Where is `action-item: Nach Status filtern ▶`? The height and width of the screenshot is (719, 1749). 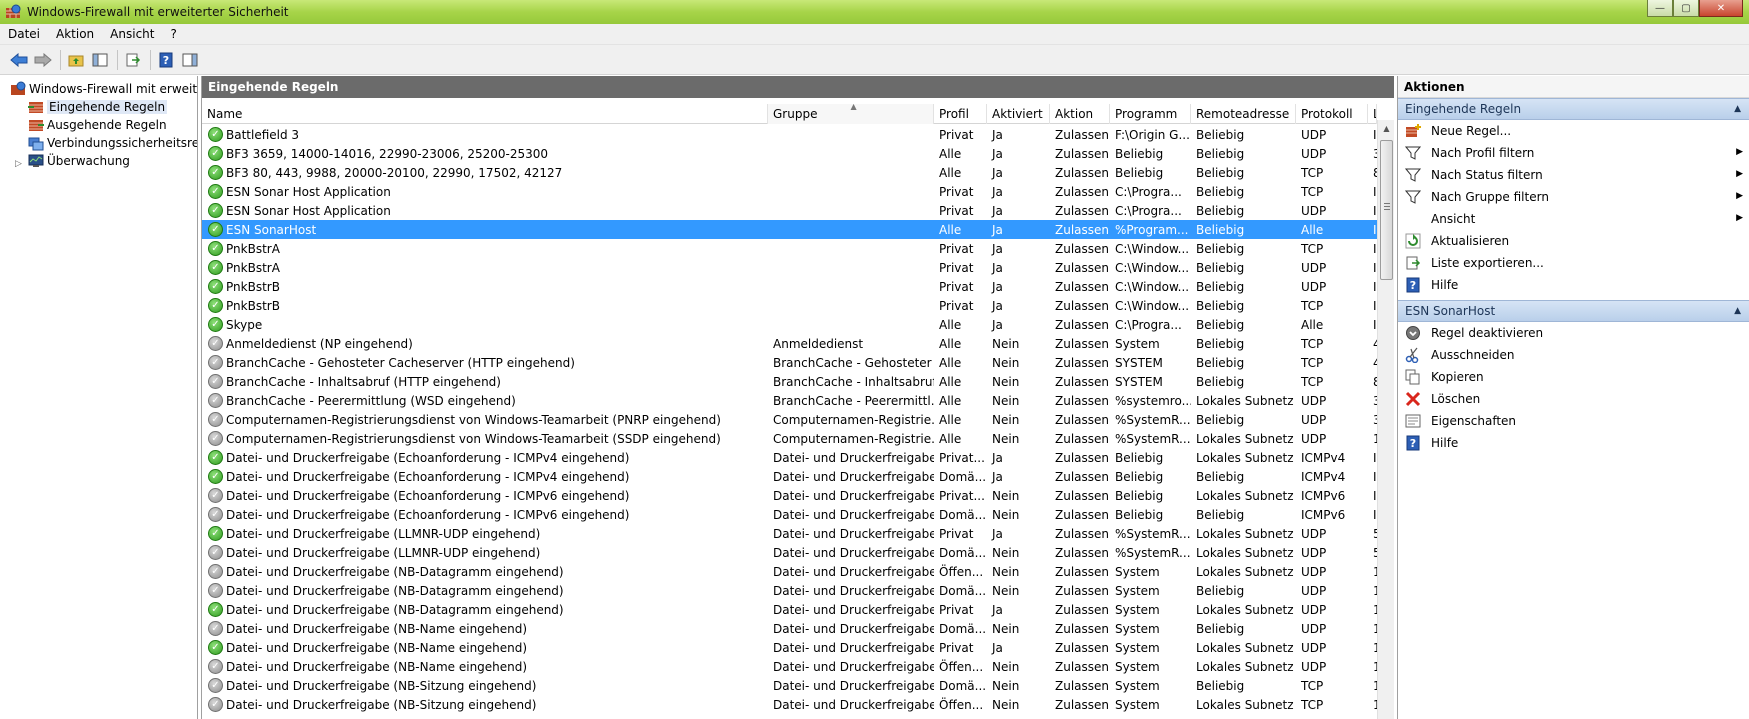
action-item: Nach Status filtern ▶ is located at coordinates (1573, 175).